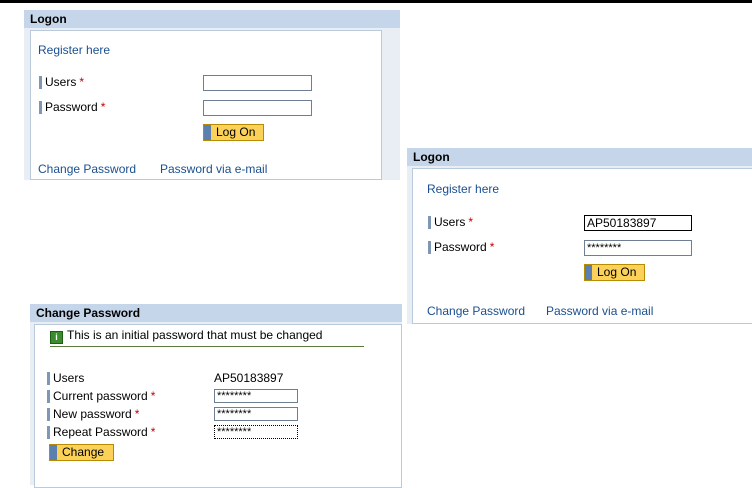  Describe the element at coordinates (256, 432) in the screenshot. I see `repeat-password-input: ********` at that location.